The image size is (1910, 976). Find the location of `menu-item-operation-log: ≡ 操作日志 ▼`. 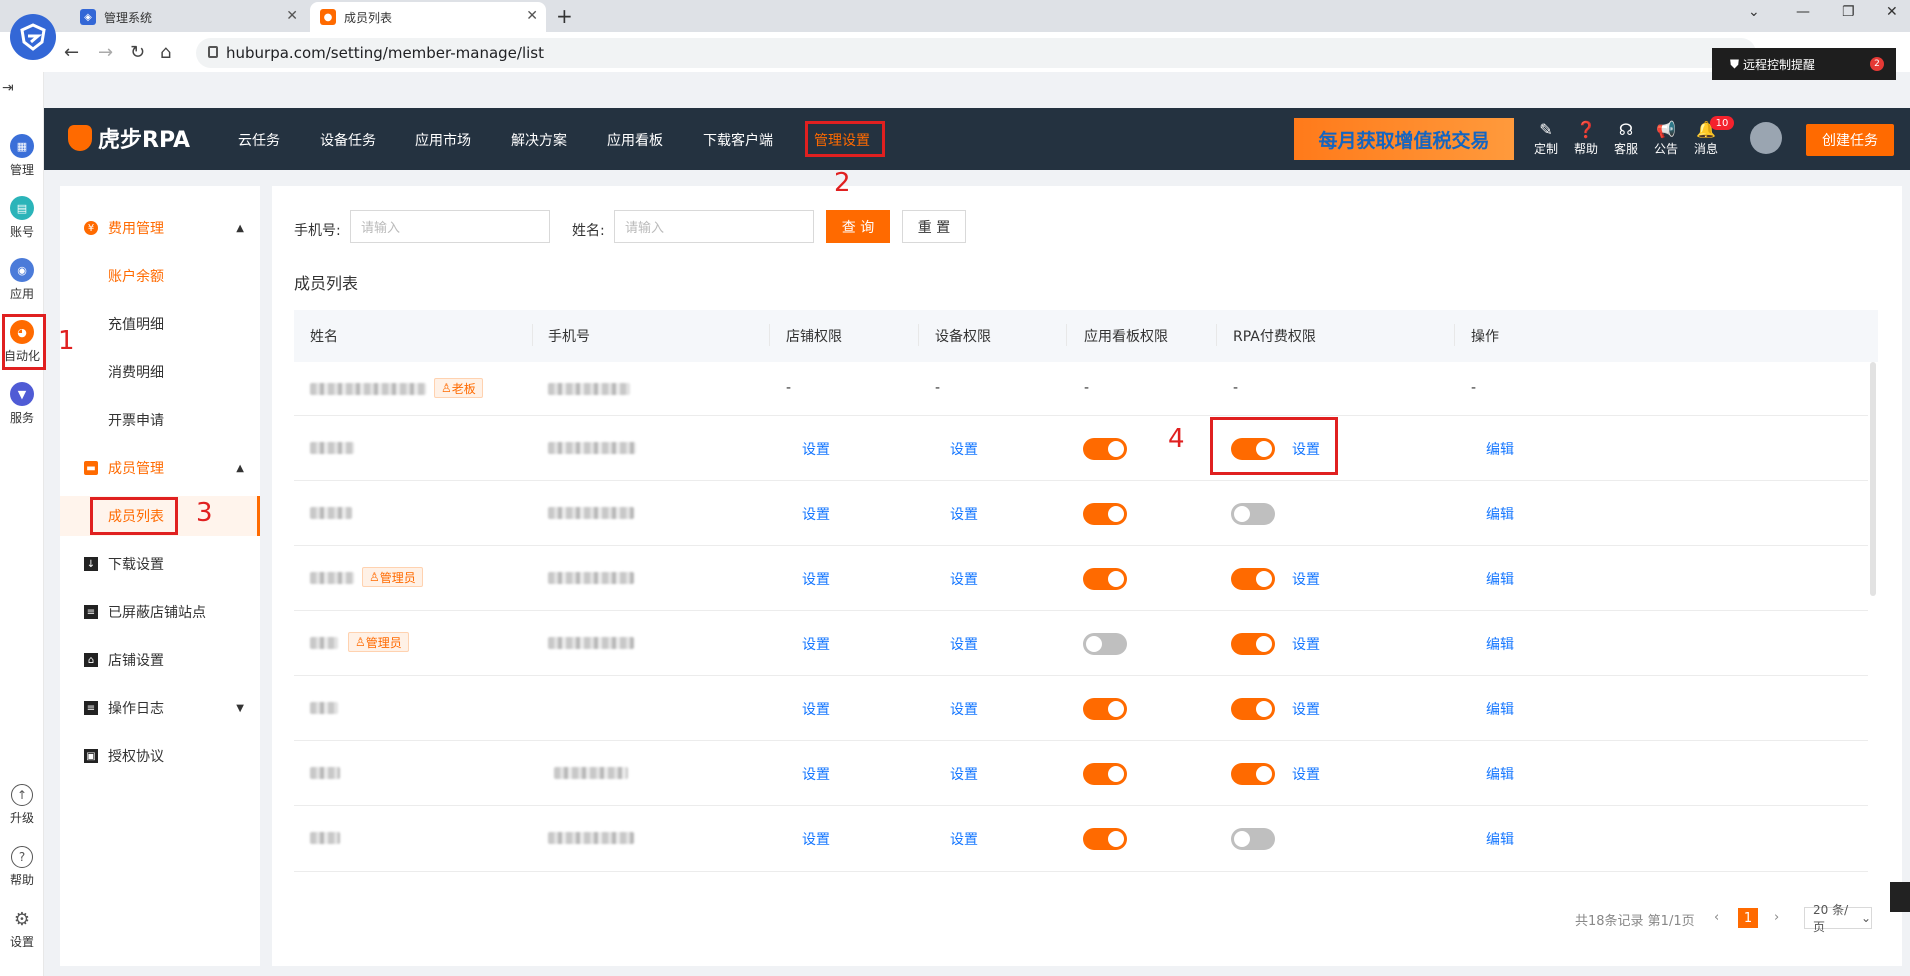

menu-item-operation-log: ≡ 操作日志 ▼ is located at coordinates (160, 708).